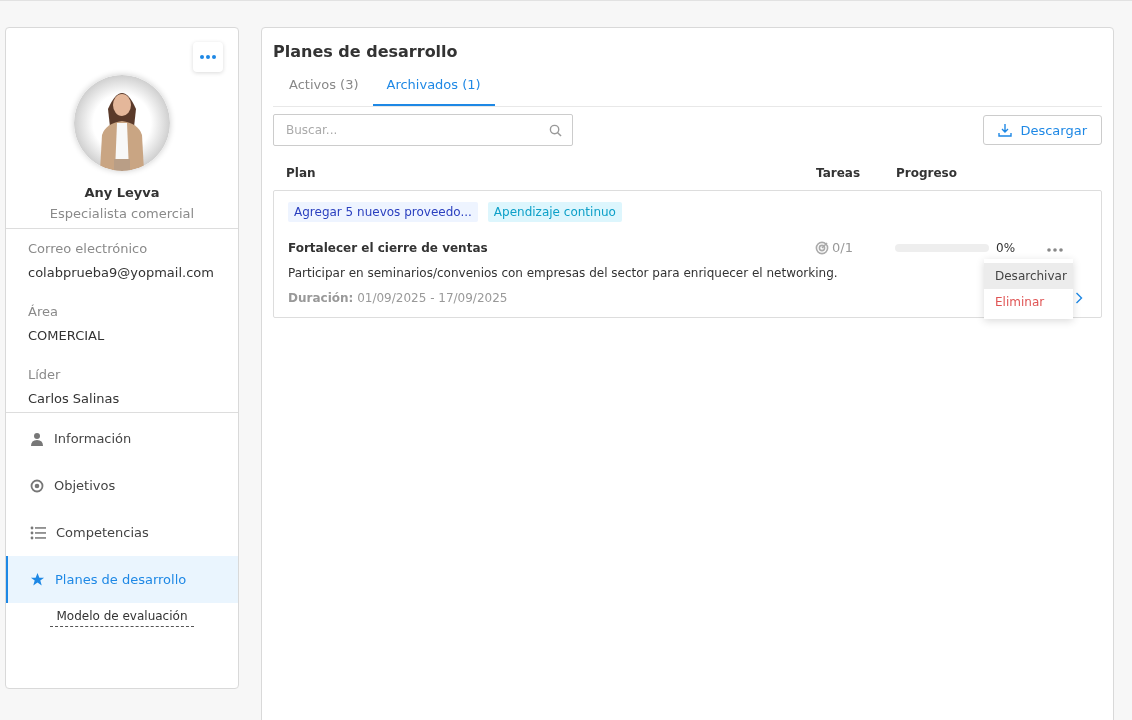 Image resolution: width=1132 pixels, height=720 pixels. What do you see at coordinates (122, 192) in the screenshot?
I see `profile-name: Any Leyva` at bounding box center [122, 192].